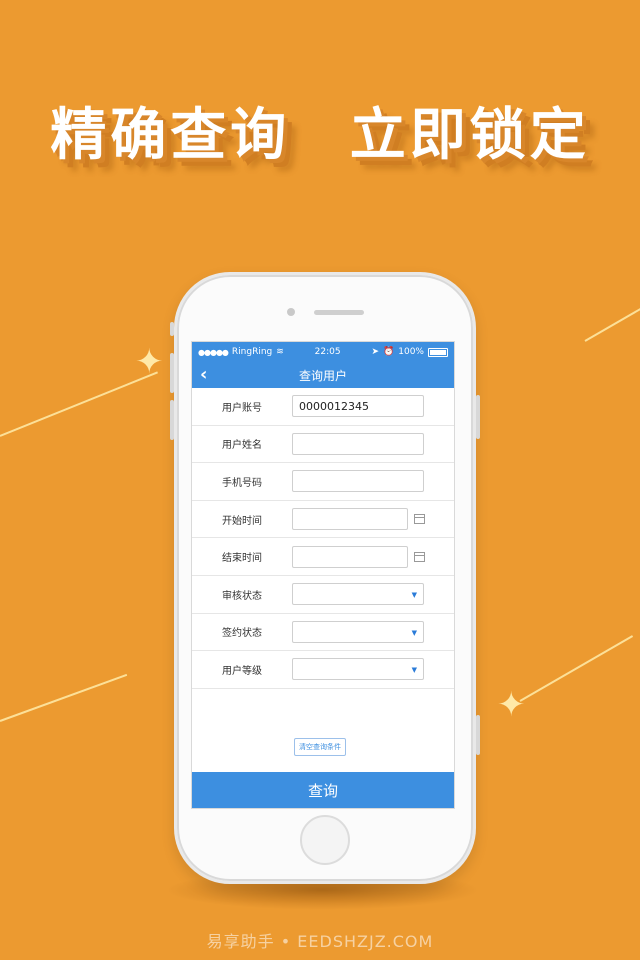 The image size is (640, 960). I want to click on power-button, so click(478, 417).